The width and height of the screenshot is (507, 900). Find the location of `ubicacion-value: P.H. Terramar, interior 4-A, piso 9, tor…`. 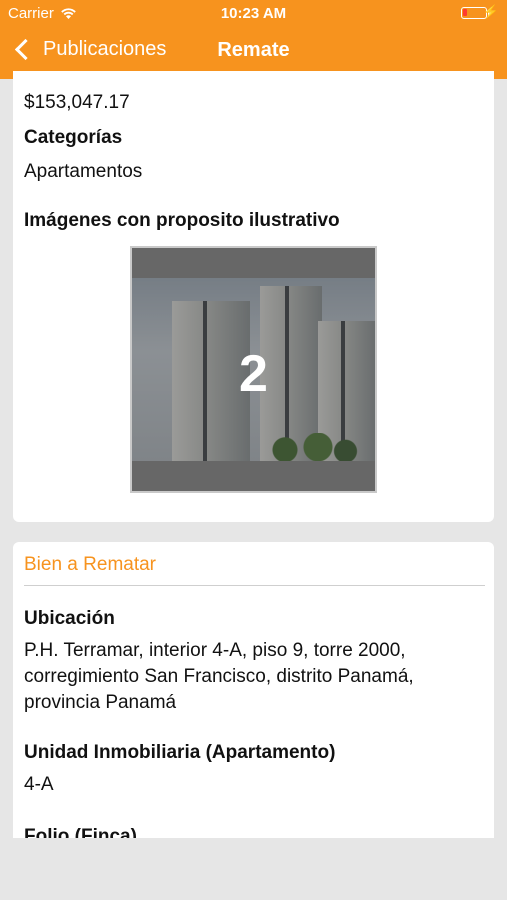

ubicacion-value: P.H. Terramar, interior 4-A, piso 9, tor… is located at coordinates (219, 676).